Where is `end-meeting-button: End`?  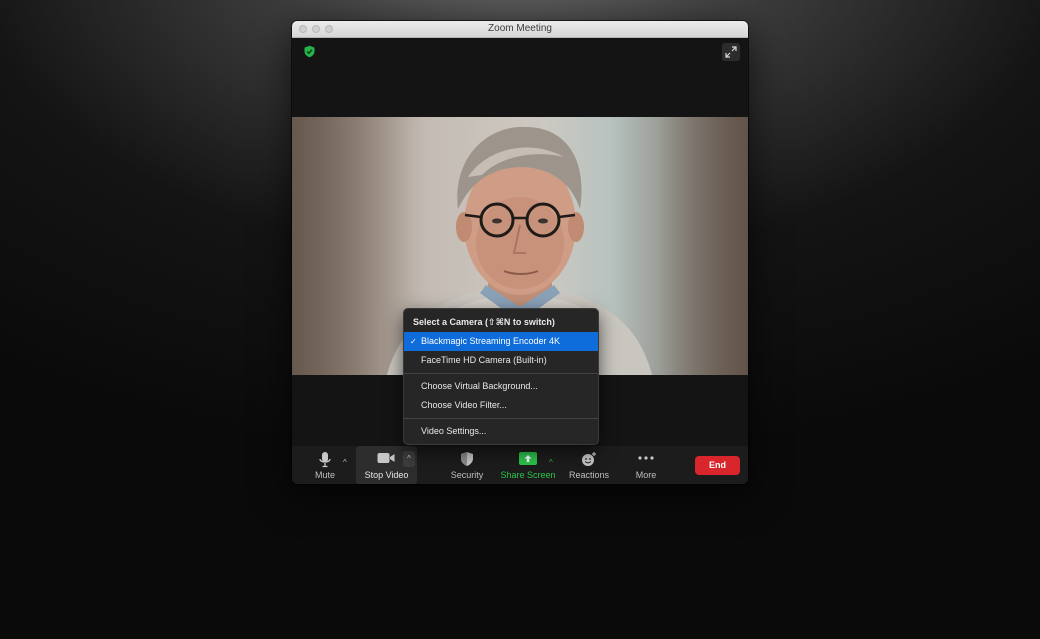 end-meeting-button: End is located at coordinates (717, 465).